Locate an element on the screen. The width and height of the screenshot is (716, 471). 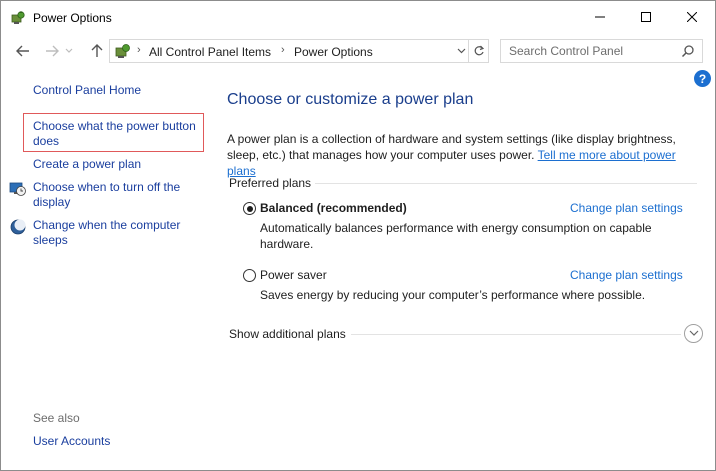
sidebar-item-computer-sleeps: Change when the computer sleeps is located at coordinates (118, 233).